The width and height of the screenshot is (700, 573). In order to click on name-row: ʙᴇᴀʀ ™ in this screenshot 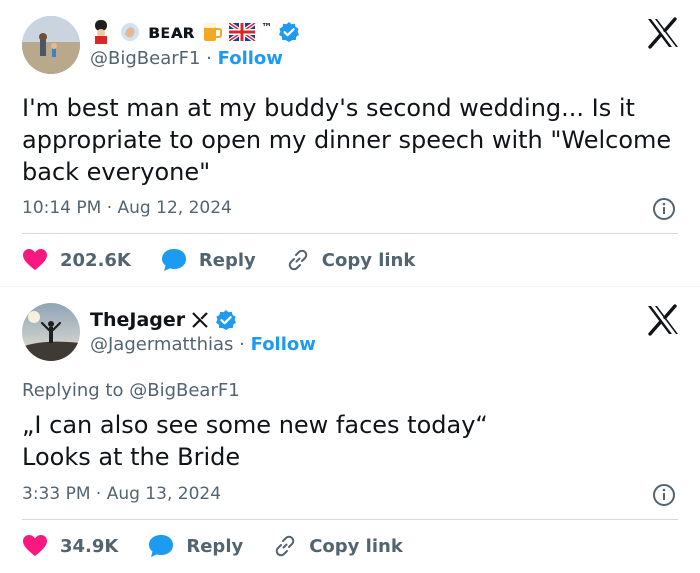, I will do `click(195, 32)`.